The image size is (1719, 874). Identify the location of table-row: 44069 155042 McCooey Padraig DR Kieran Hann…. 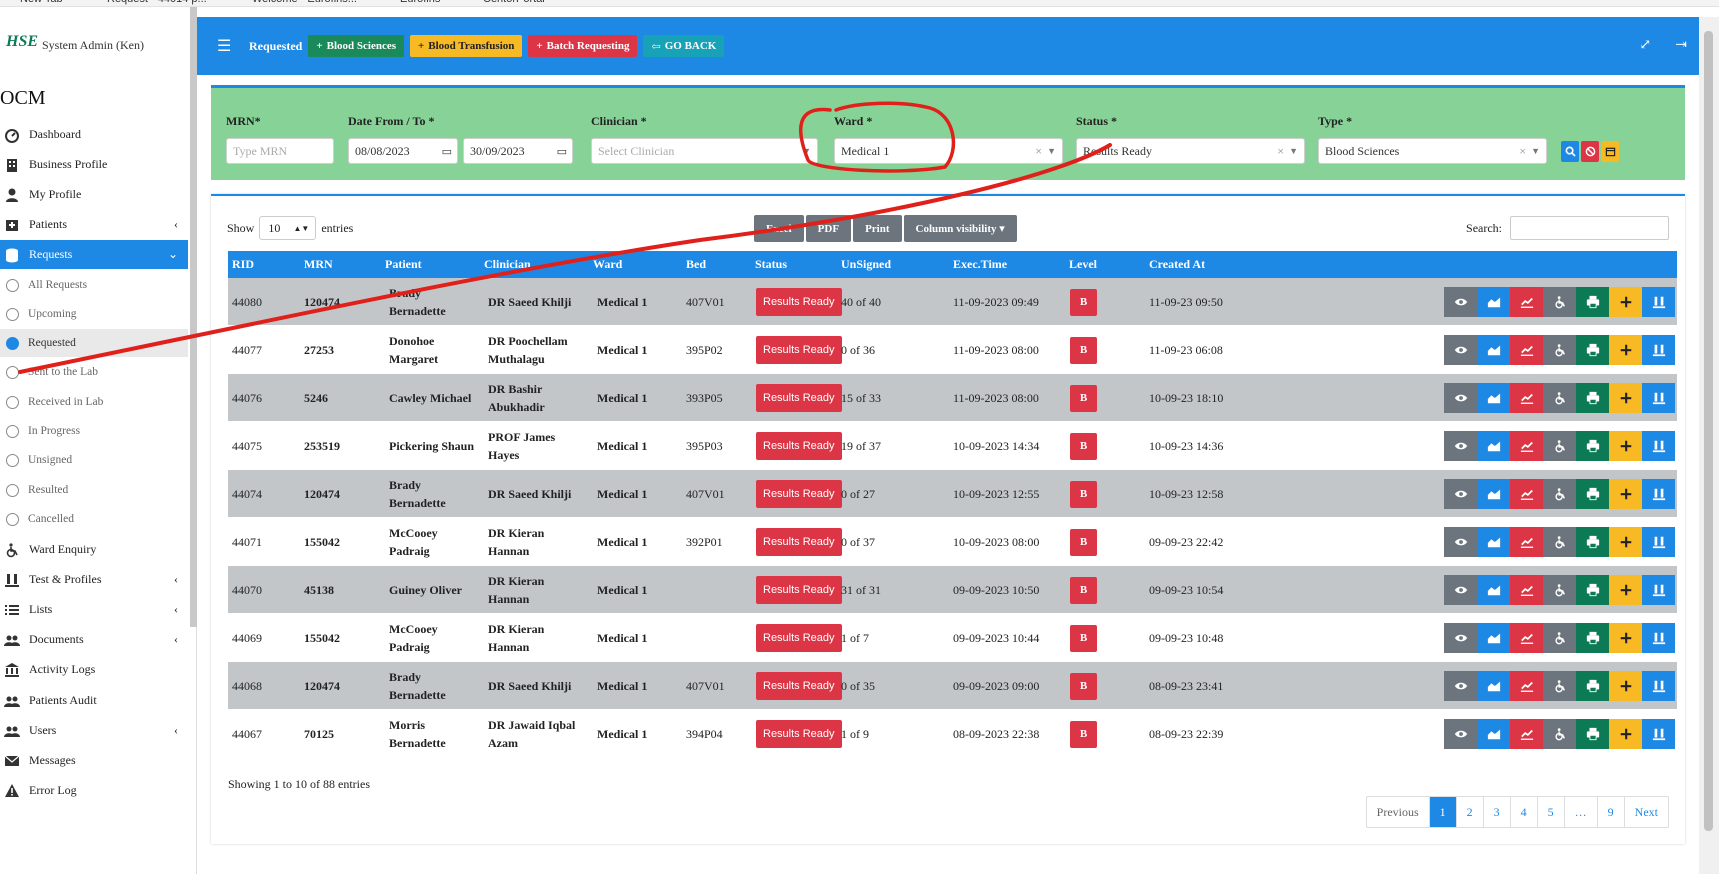
(952, 638).